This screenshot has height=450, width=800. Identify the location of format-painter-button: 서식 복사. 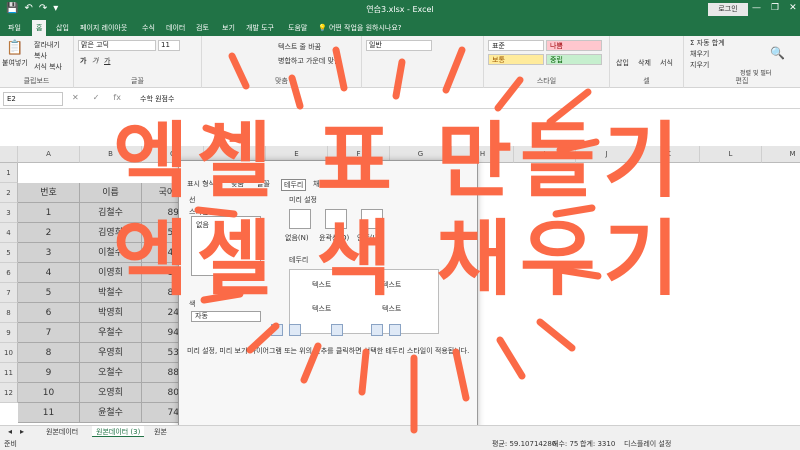
(48, 67).